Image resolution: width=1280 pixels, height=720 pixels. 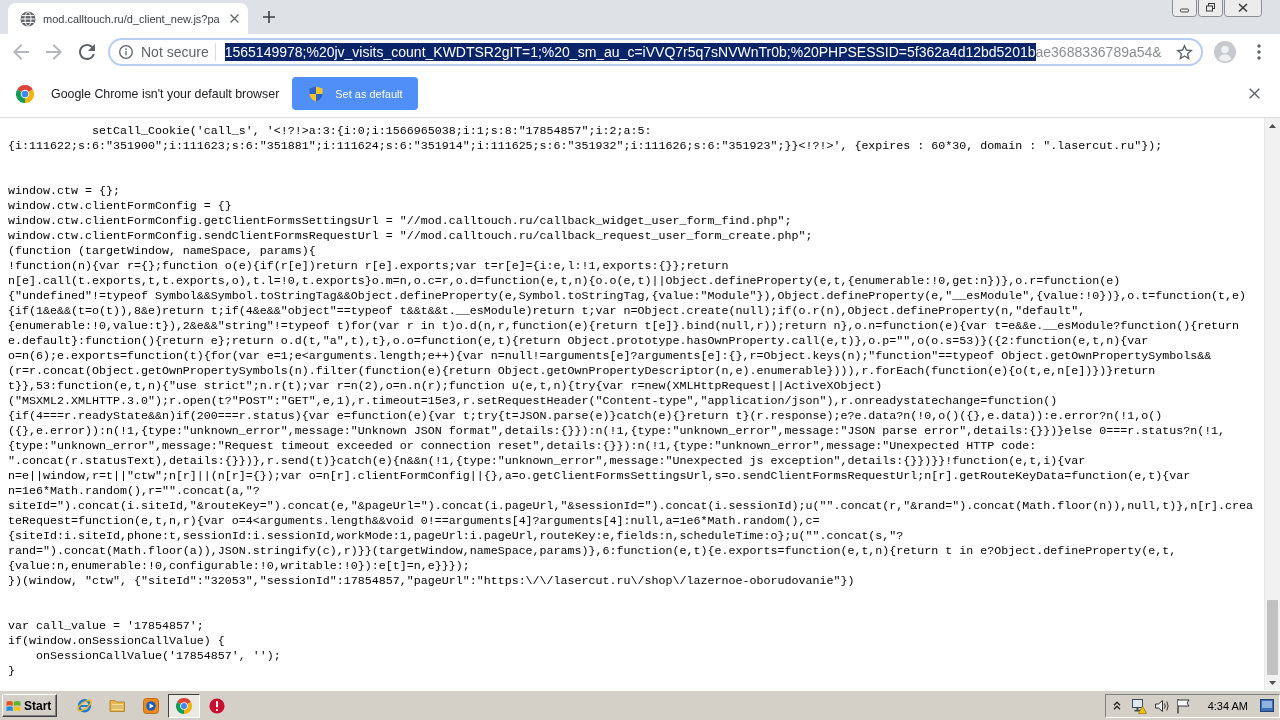 I want to click on code-line: {enumerable:!0,value:t}),2&e&&"string"!=typeof t)for(var r in t)o.d(n,r,function(e){return t[e]}.bind(null,r));return n},o.n=function(e){var t=e&&e.__esModule?function(){return, so click(x=624, y=326).